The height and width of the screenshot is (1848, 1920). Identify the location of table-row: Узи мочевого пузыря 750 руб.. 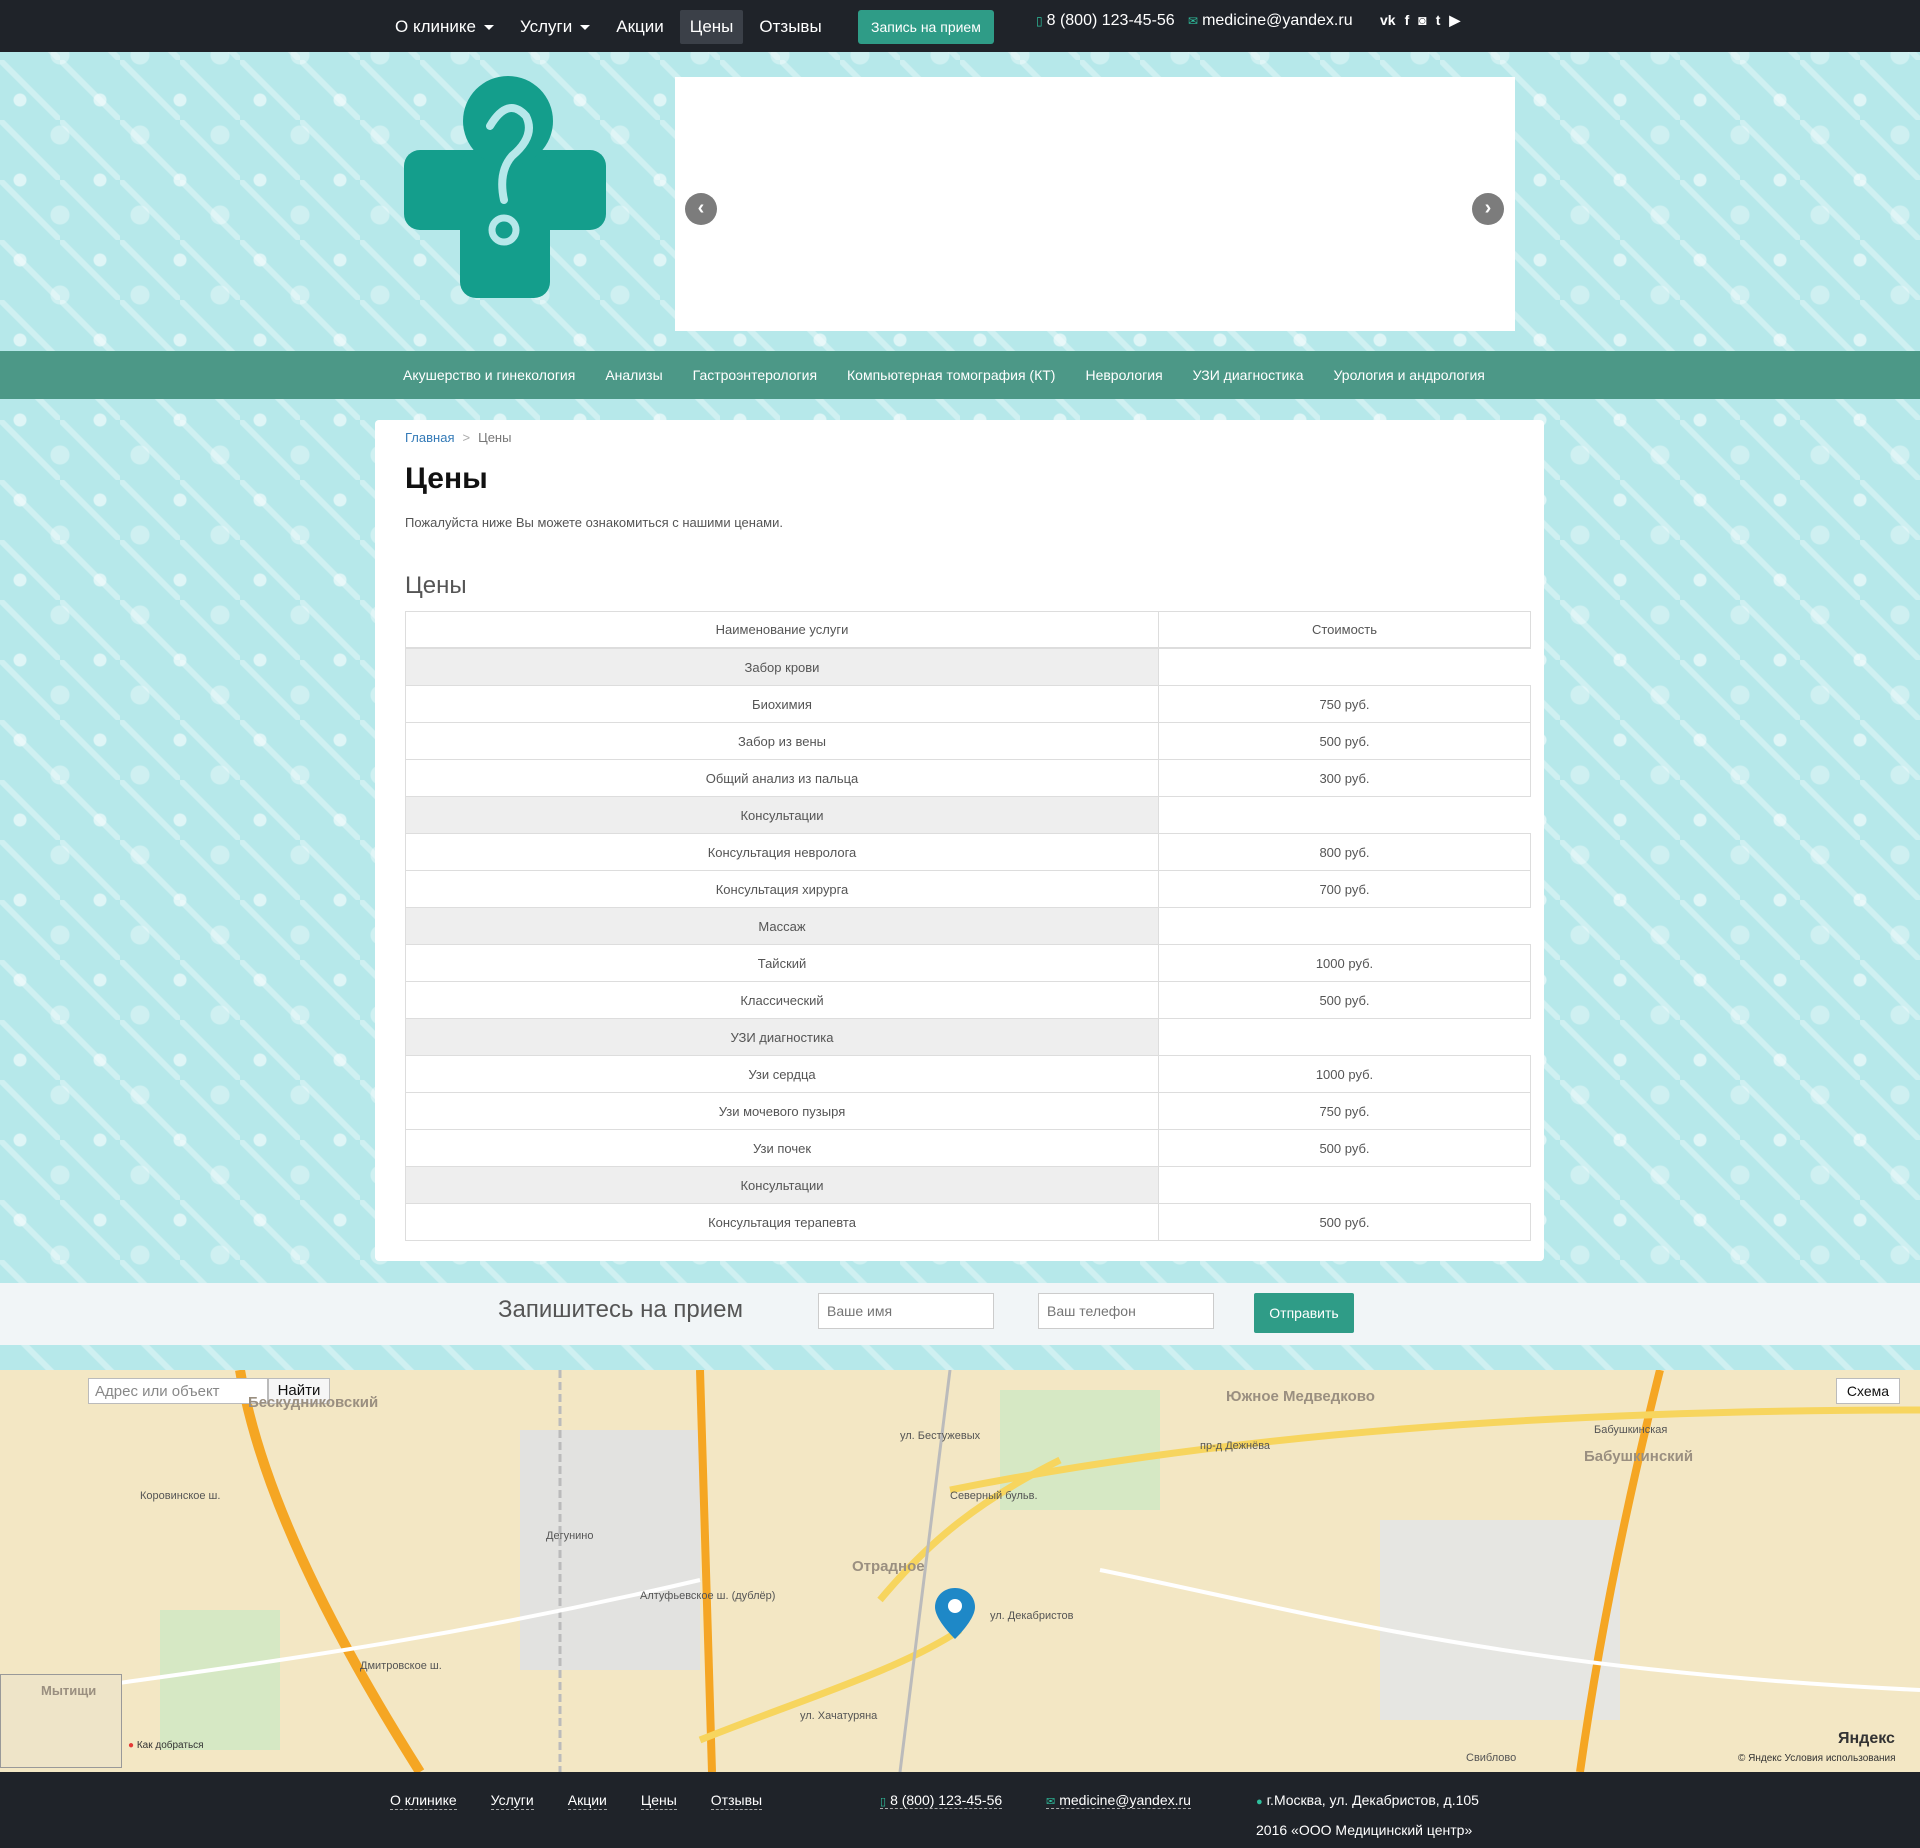
(968, 1111).